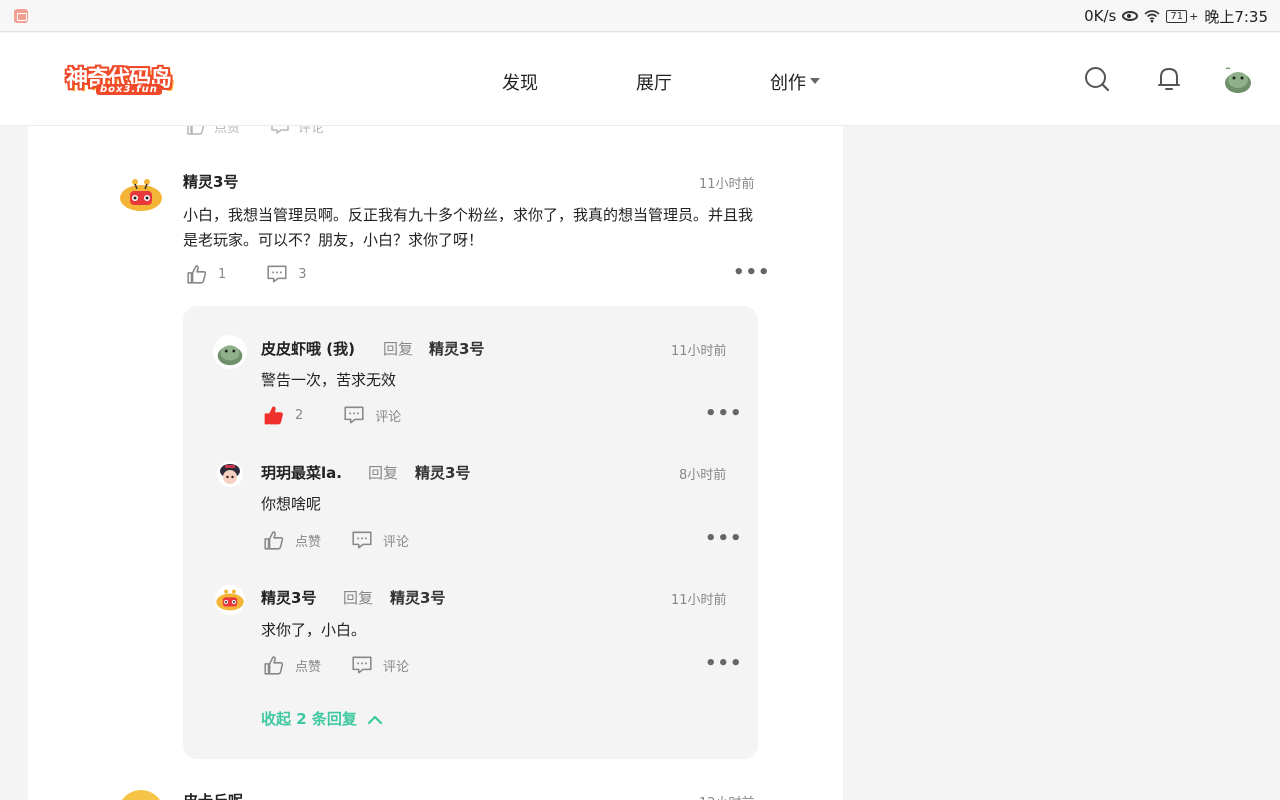  I want to click on reply-time: 8小时前, so click(703, 475).